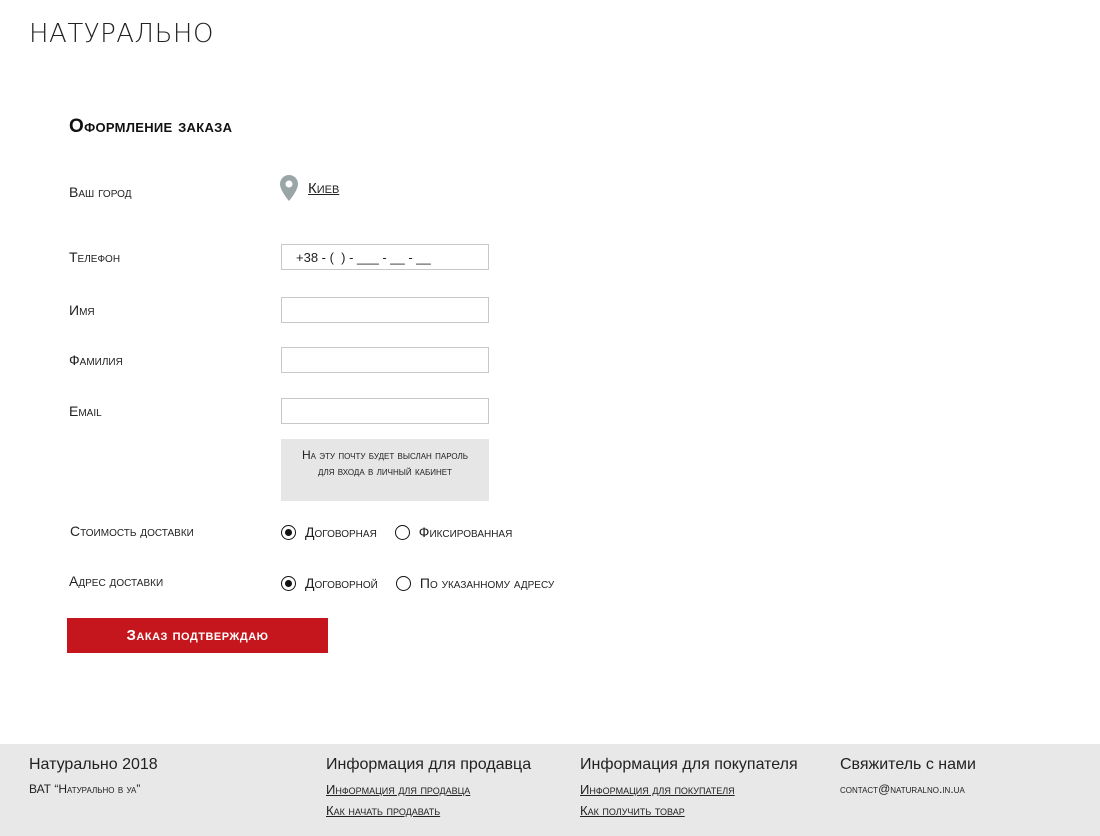 The width and height of the screenshot is (1100, 836). I want to click on delivery-address-label: Адрес доставки, so click(116, 581).